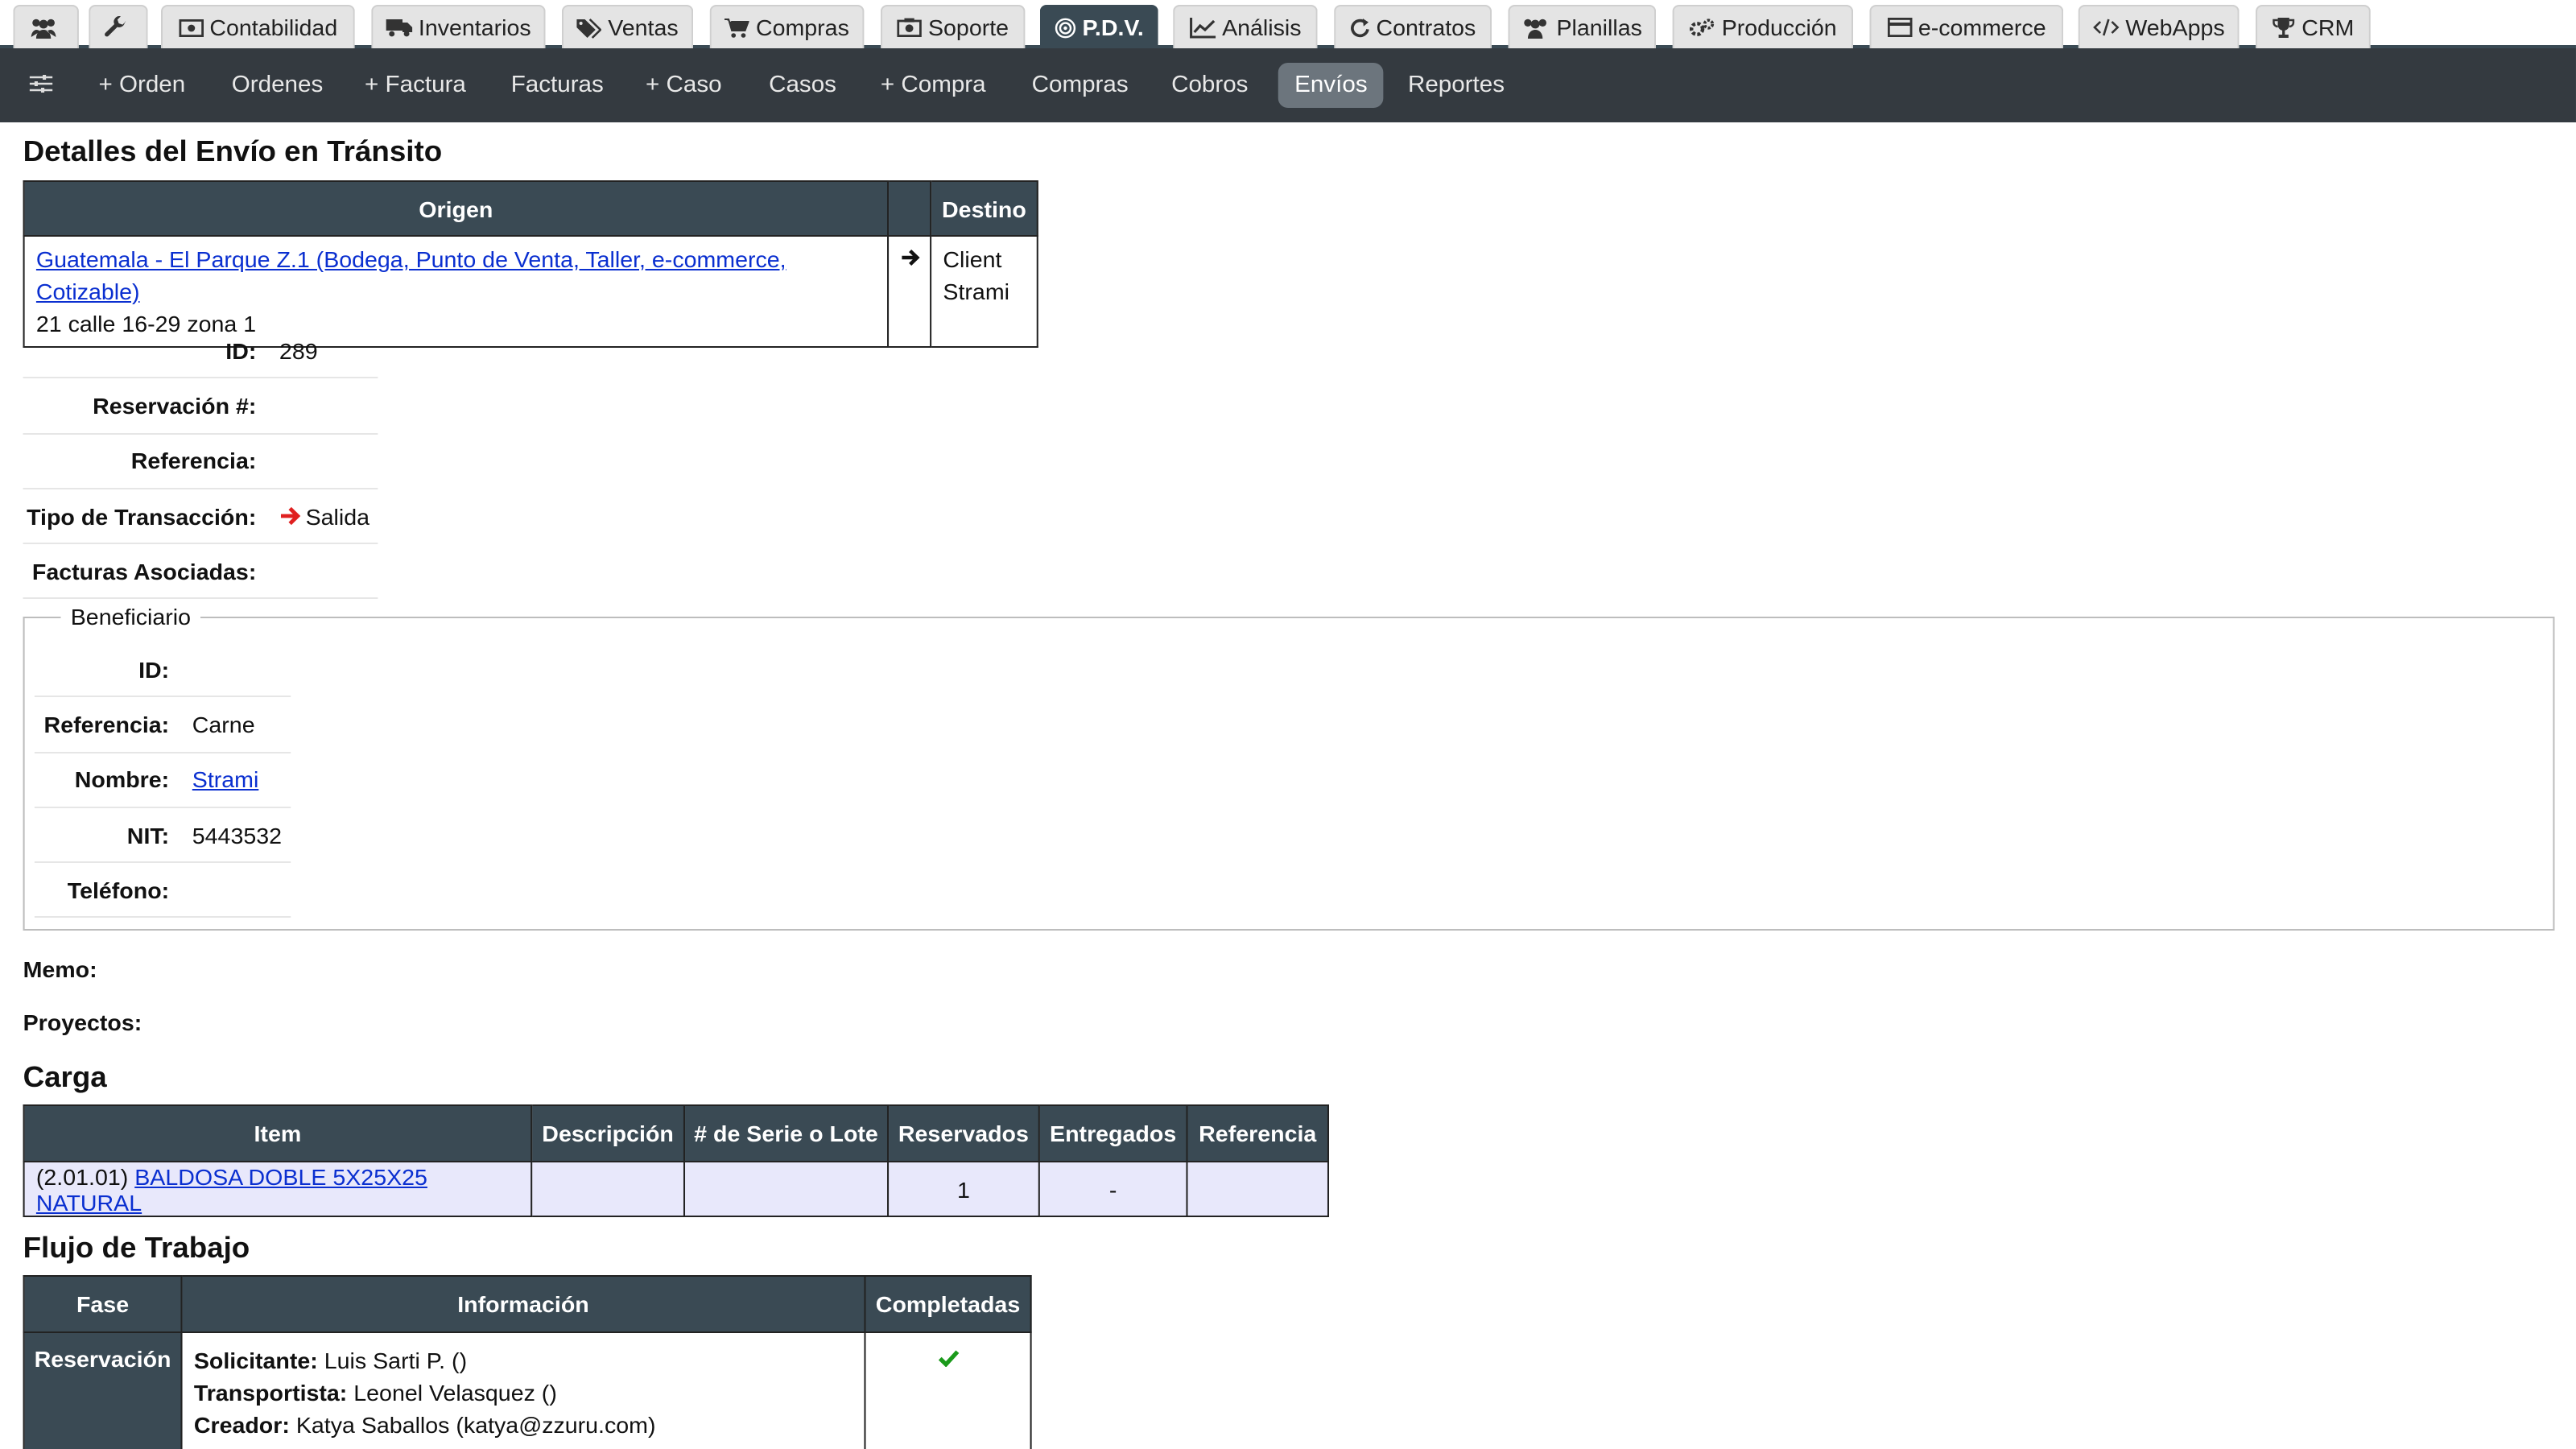 This screenshot has width=2576, height=1449. Describe the element at coordinates (1258, 1189) in the screenshot. I see `reference-cell` at that location.